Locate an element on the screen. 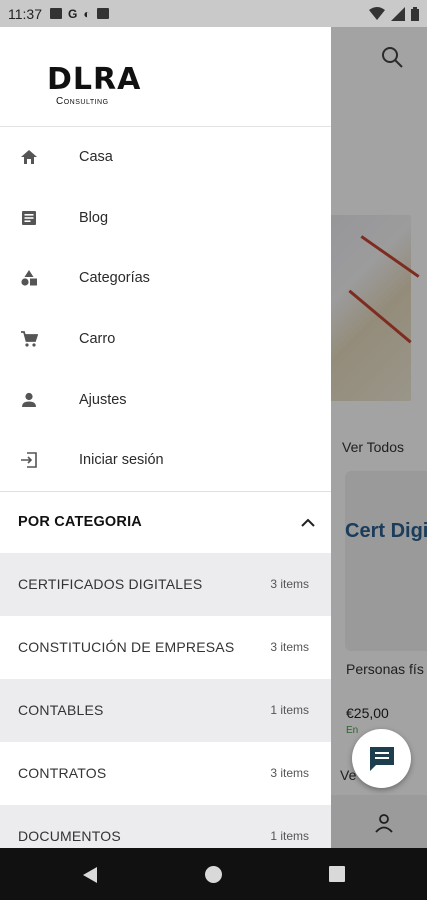  chat-icon is located at coordinates (381, 758).